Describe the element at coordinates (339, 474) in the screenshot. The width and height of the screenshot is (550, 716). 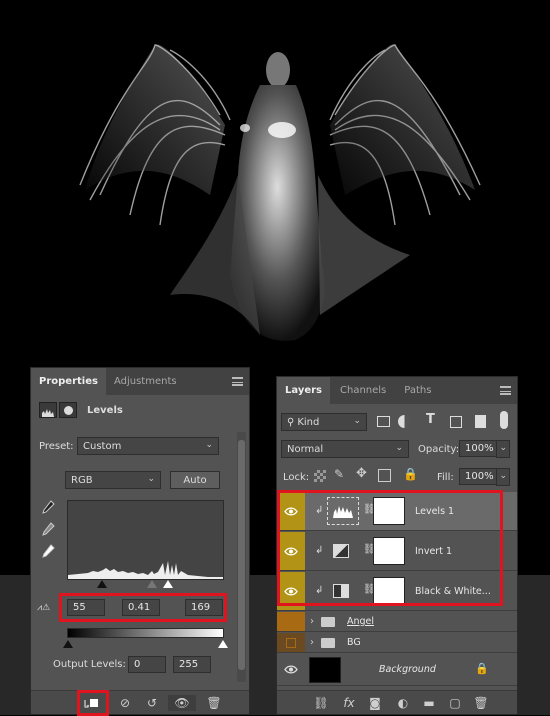
I see `lock-paint-icon: ✎` at that location.